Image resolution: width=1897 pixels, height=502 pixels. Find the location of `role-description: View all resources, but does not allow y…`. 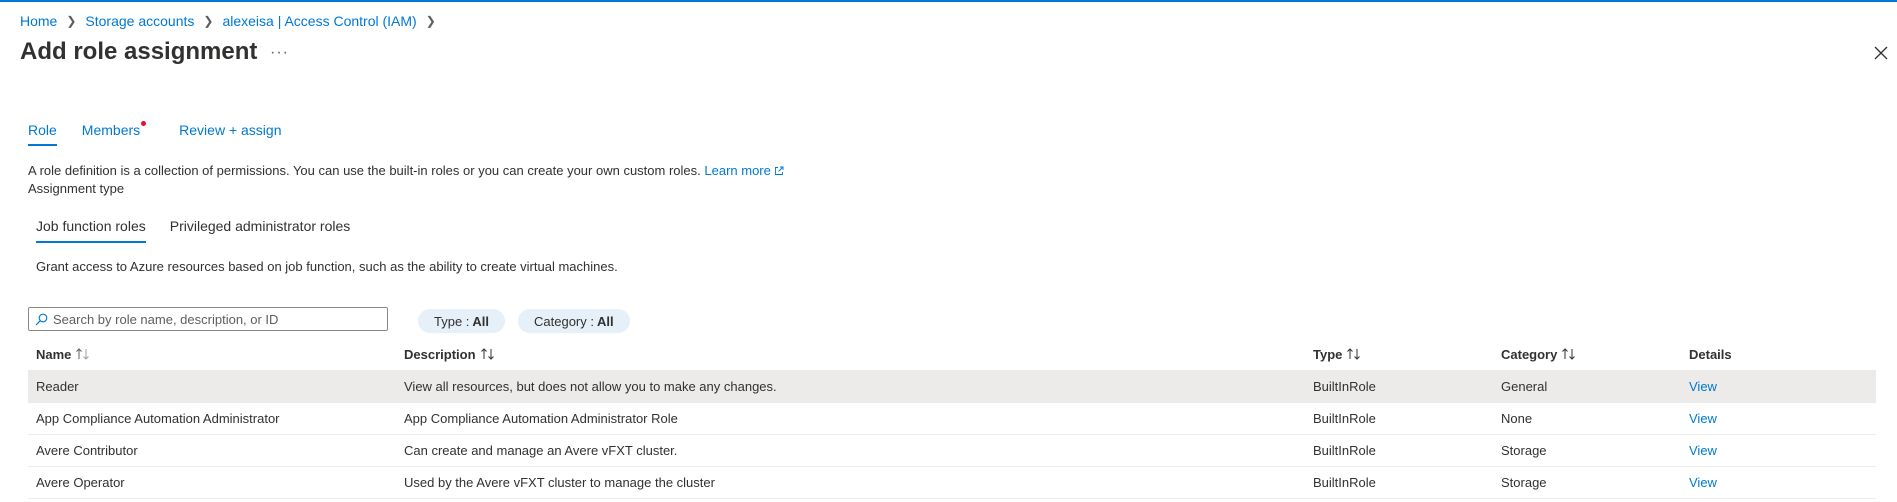

role-description: View all resources, but does not allow y… is located at coordinates (850, 386).